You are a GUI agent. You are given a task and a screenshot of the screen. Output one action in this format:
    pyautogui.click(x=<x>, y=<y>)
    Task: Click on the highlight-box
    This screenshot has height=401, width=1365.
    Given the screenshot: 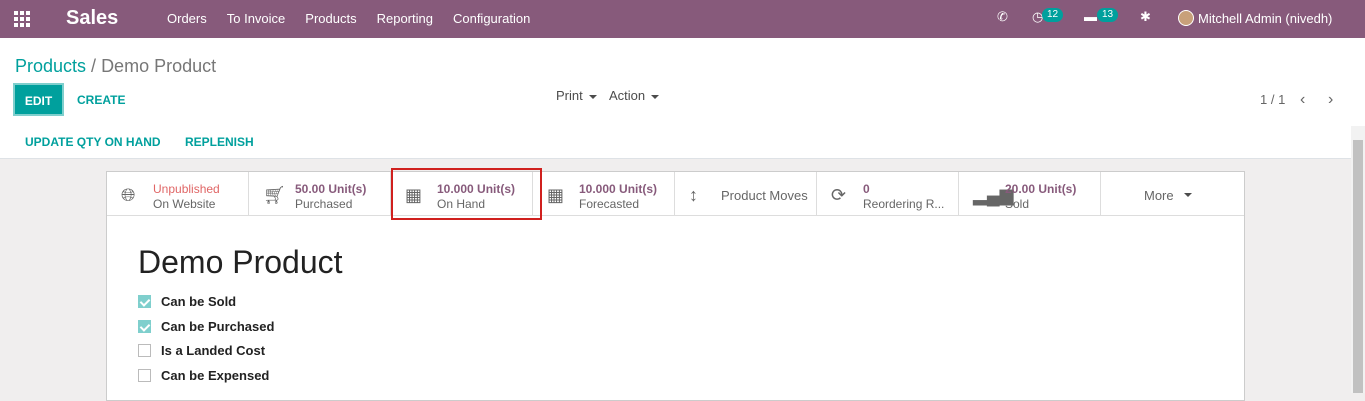 What is the action you would take?
    pyautogui.click(x=466, y=194)
    